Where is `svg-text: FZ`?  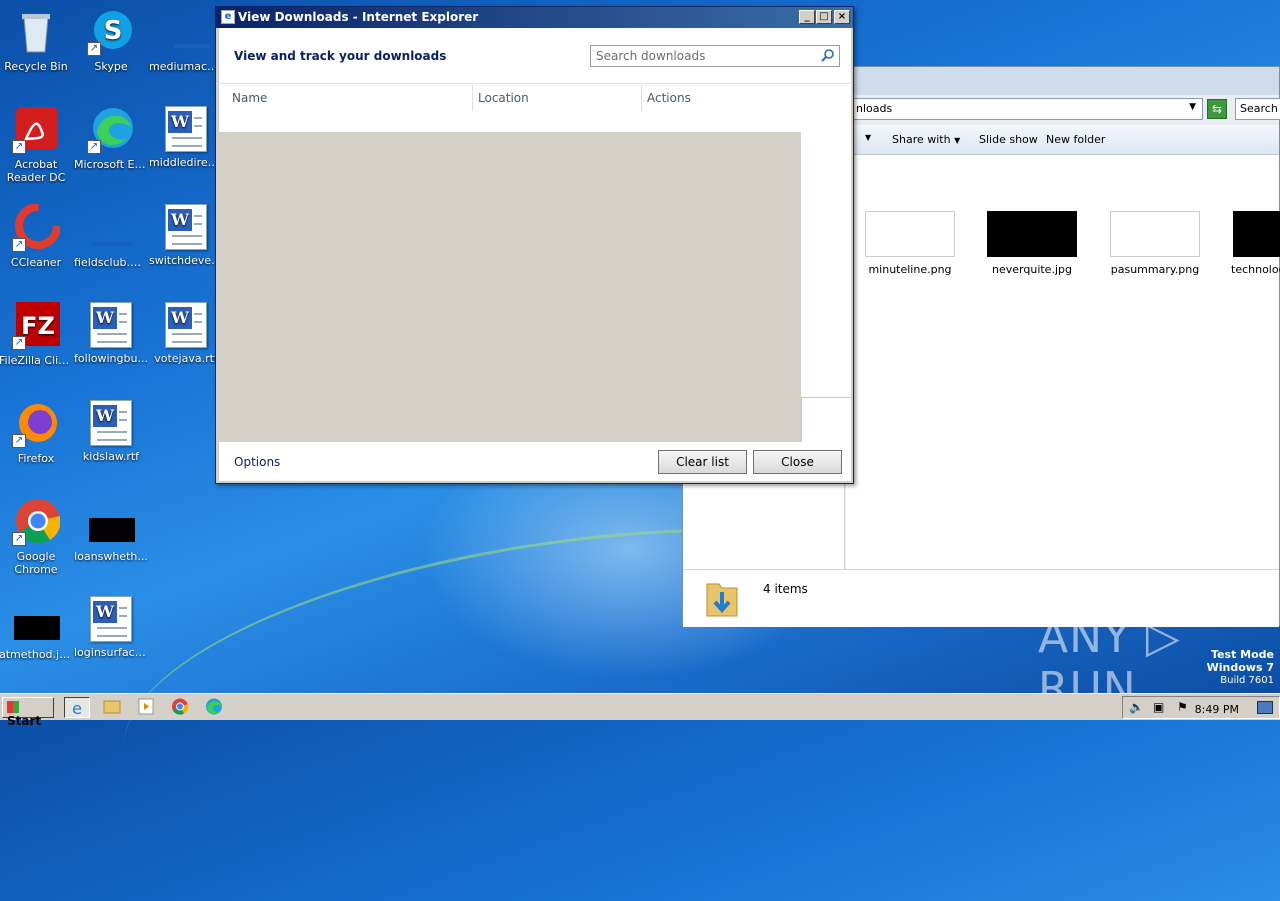
svg-text: FZ is located at coordinates (38, 326).